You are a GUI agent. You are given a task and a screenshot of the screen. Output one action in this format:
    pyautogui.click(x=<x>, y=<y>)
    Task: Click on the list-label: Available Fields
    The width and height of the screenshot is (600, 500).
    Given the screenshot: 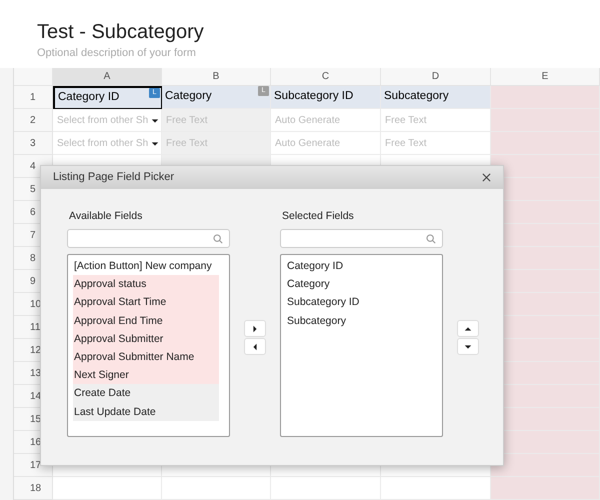 What is the action you would take?
    pyautogui.click(x=106, y=216)
    